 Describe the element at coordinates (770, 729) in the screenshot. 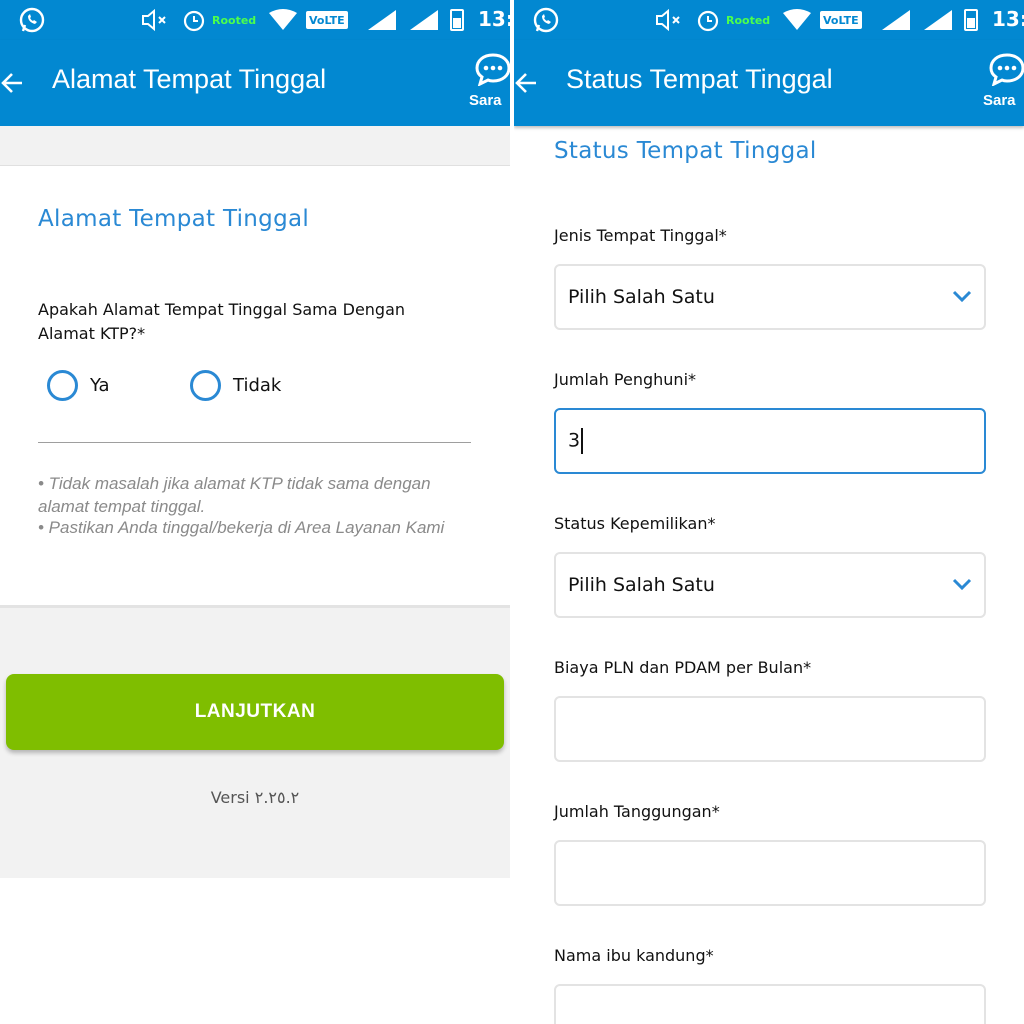

I see `biaya-pln-pdam-input` at that location.